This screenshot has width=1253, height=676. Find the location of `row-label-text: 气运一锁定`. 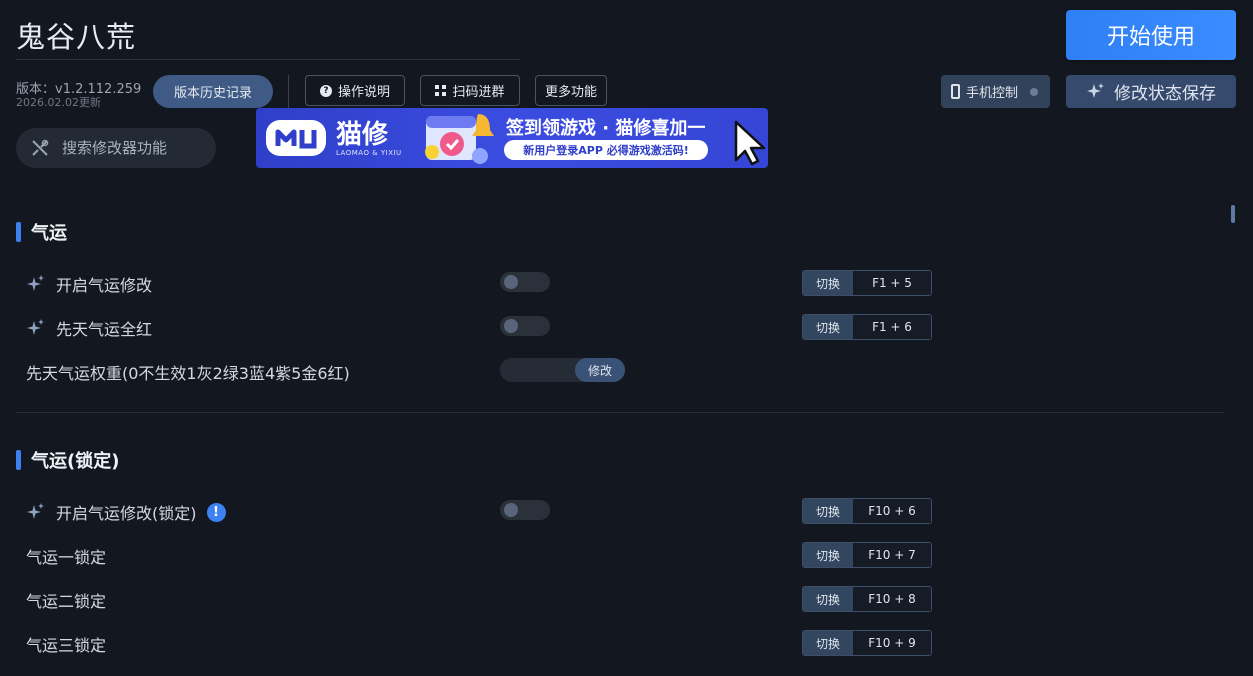

row-label-text: 气运一锁定 is located at coordinates (66, 557).